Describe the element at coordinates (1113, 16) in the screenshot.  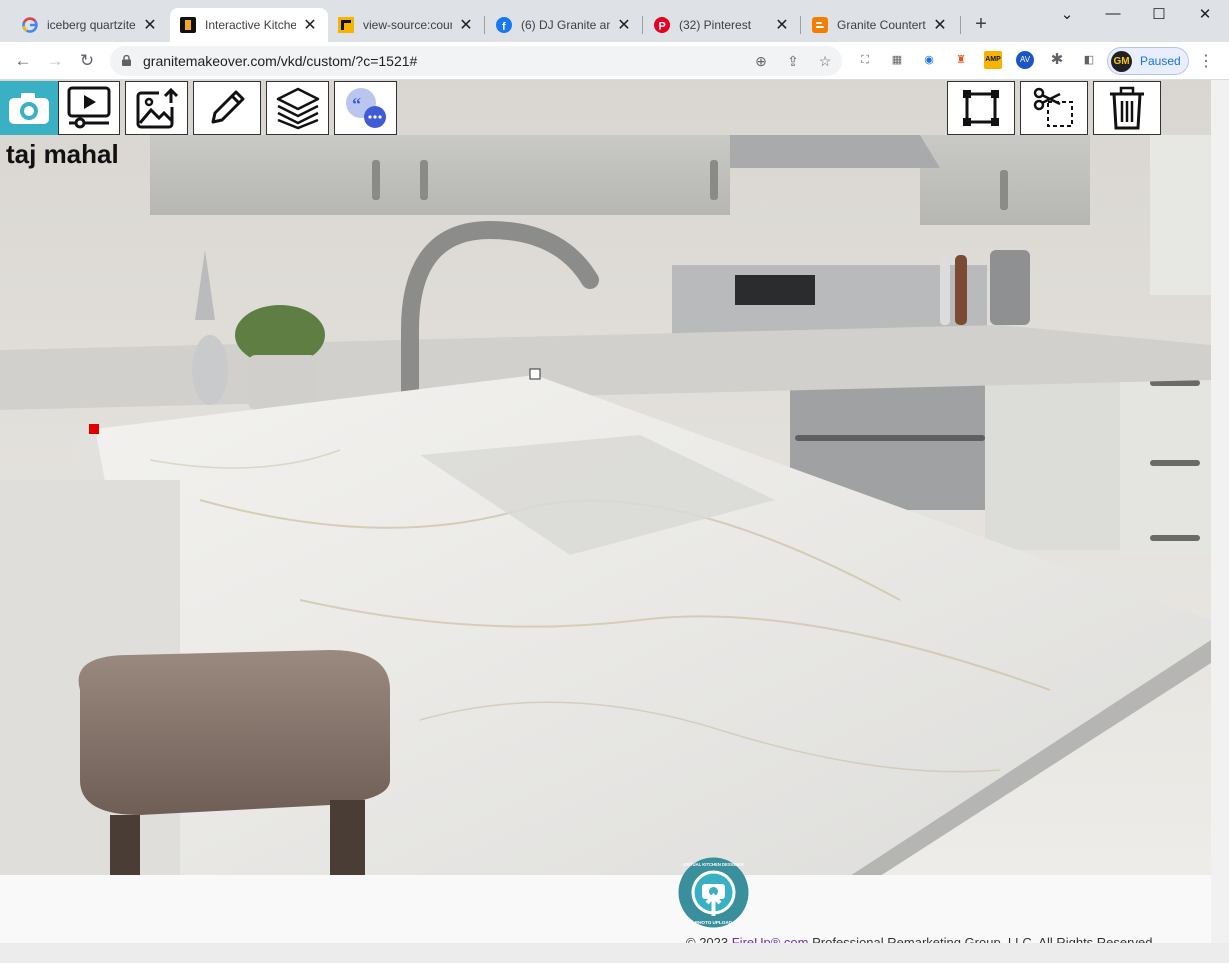
I see `minimize-button: —` at that location.